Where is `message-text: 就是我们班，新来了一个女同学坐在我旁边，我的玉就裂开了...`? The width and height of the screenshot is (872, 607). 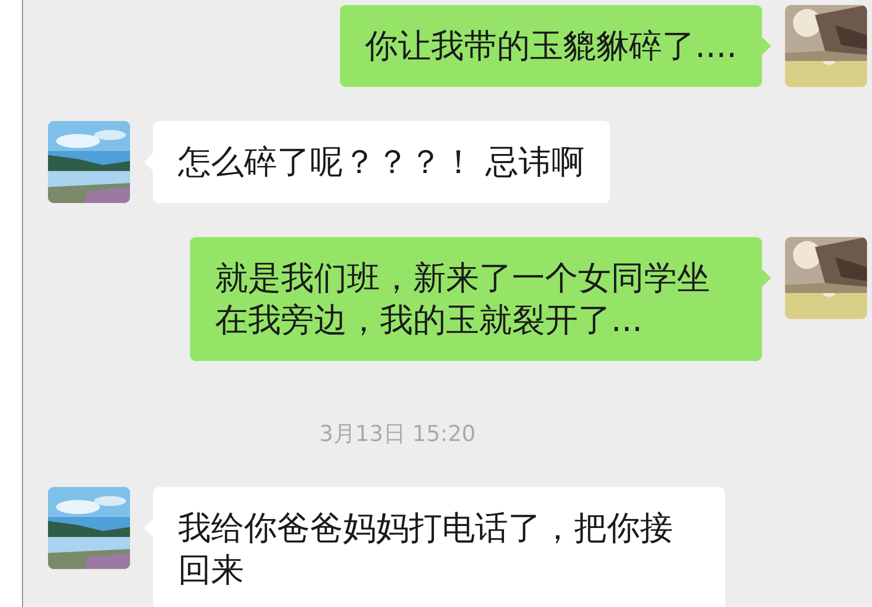
message-text: 就是我们班，新来了一个女同学坐在我旁边，我的玉就裂开了... is located at coordinates (462, 298).